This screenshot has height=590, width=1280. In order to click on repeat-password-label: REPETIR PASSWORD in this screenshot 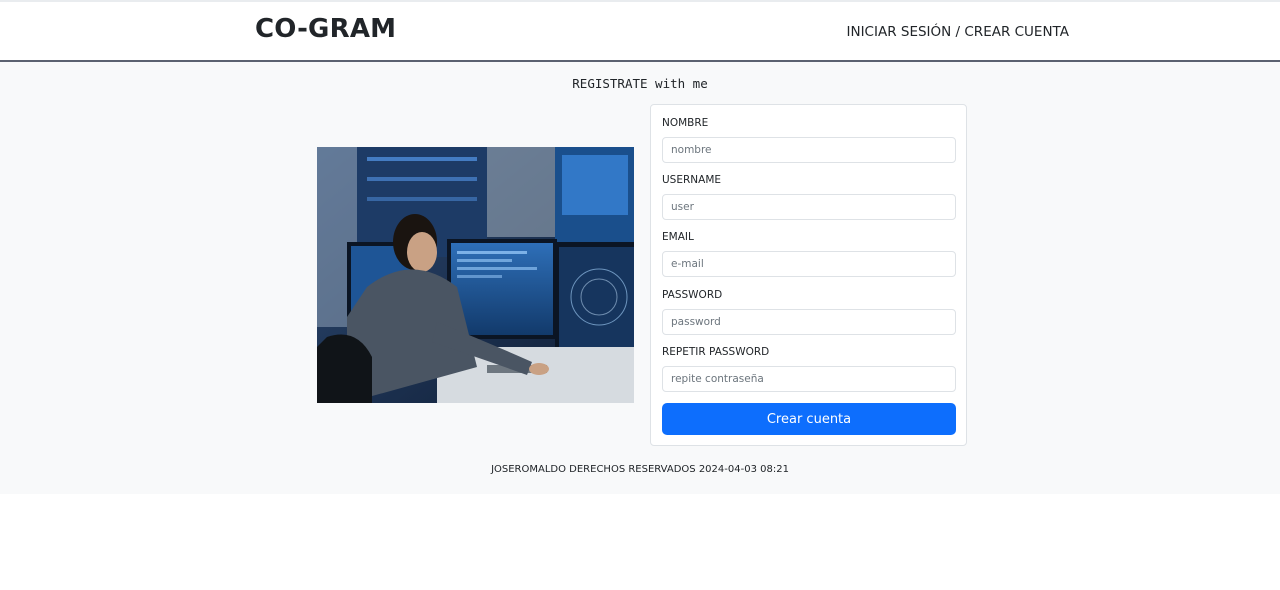, I will do `click(716, 352)`.